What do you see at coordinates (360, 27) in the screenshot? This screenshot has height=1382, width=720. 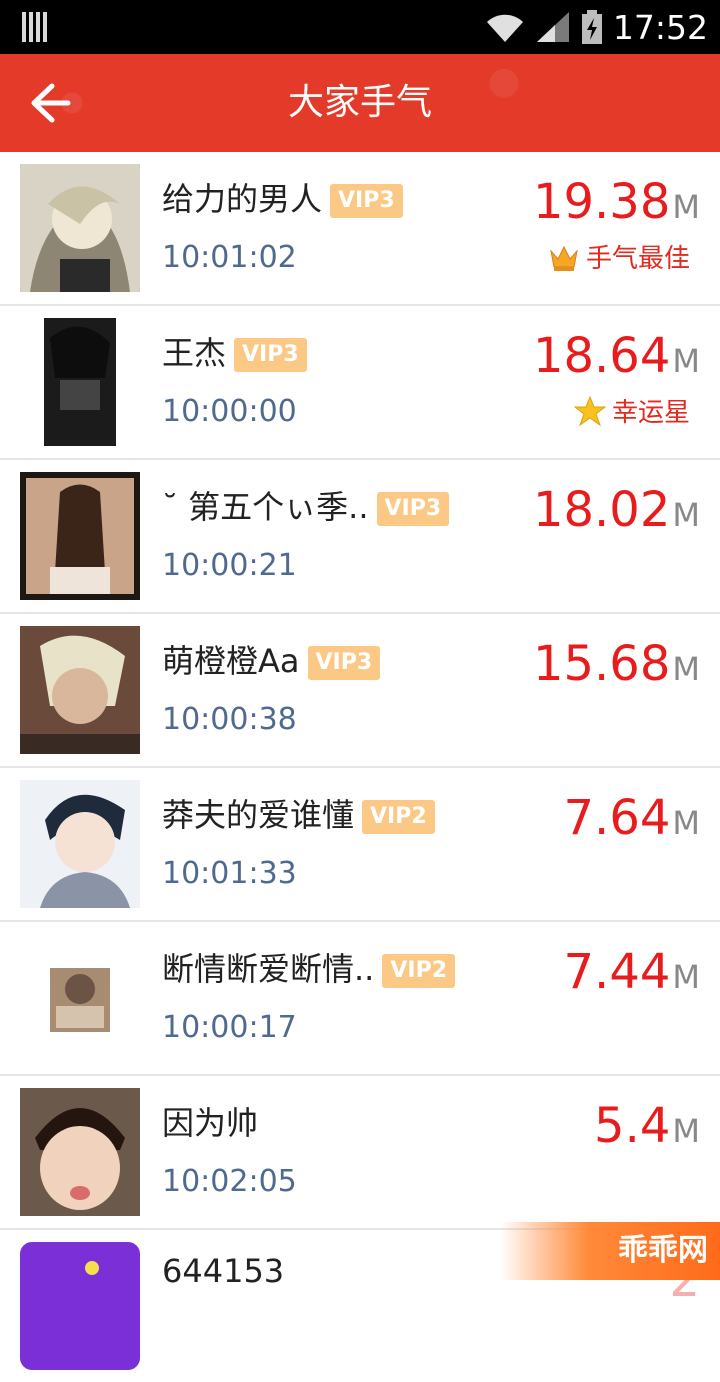 I see `status-bar: 17:52` at bounding box center [360, 27].